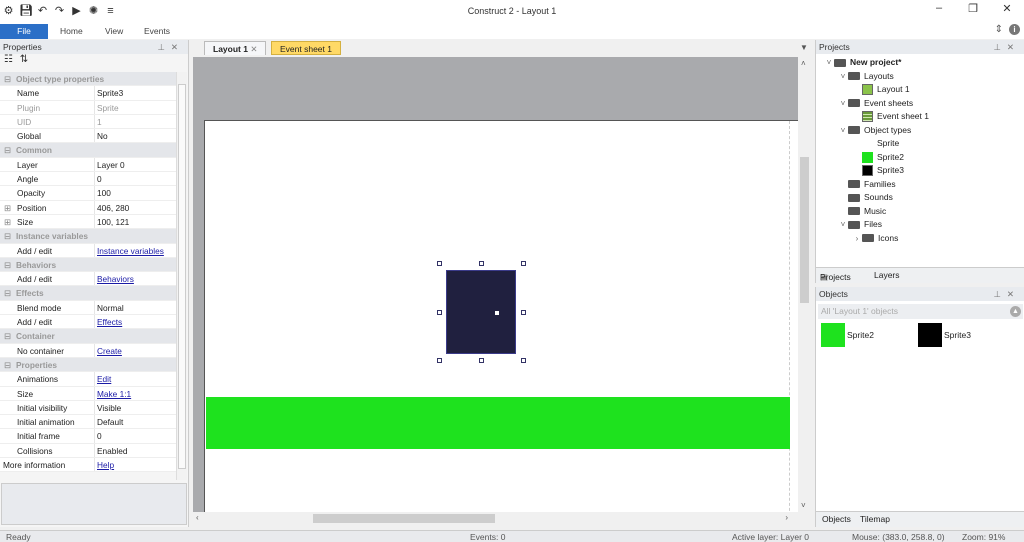 The width and height of the screenshot is (1024, 542). I want to click on categorized-icon: ☷, so click(8, 59).